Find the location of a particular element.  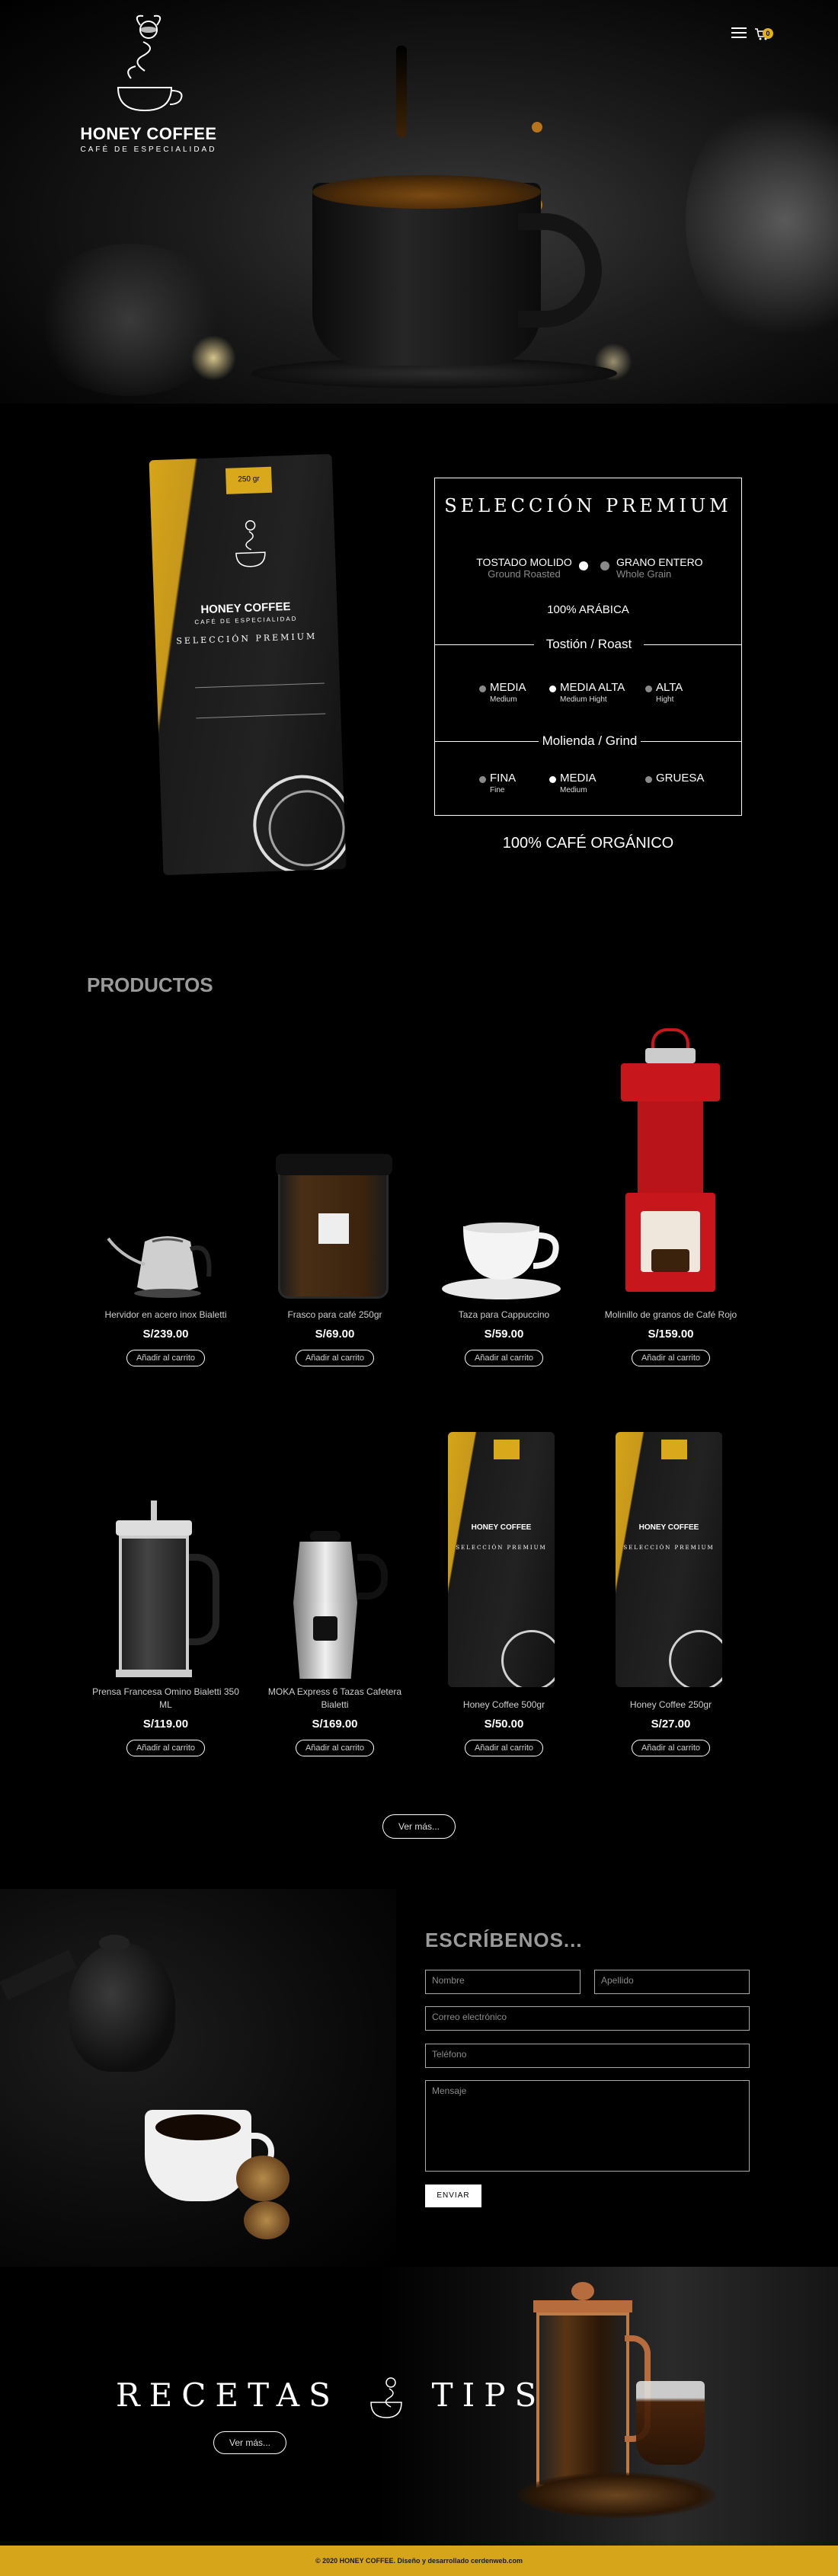

roast-alta: ALTA Hight is located at coordinates (669, 693).